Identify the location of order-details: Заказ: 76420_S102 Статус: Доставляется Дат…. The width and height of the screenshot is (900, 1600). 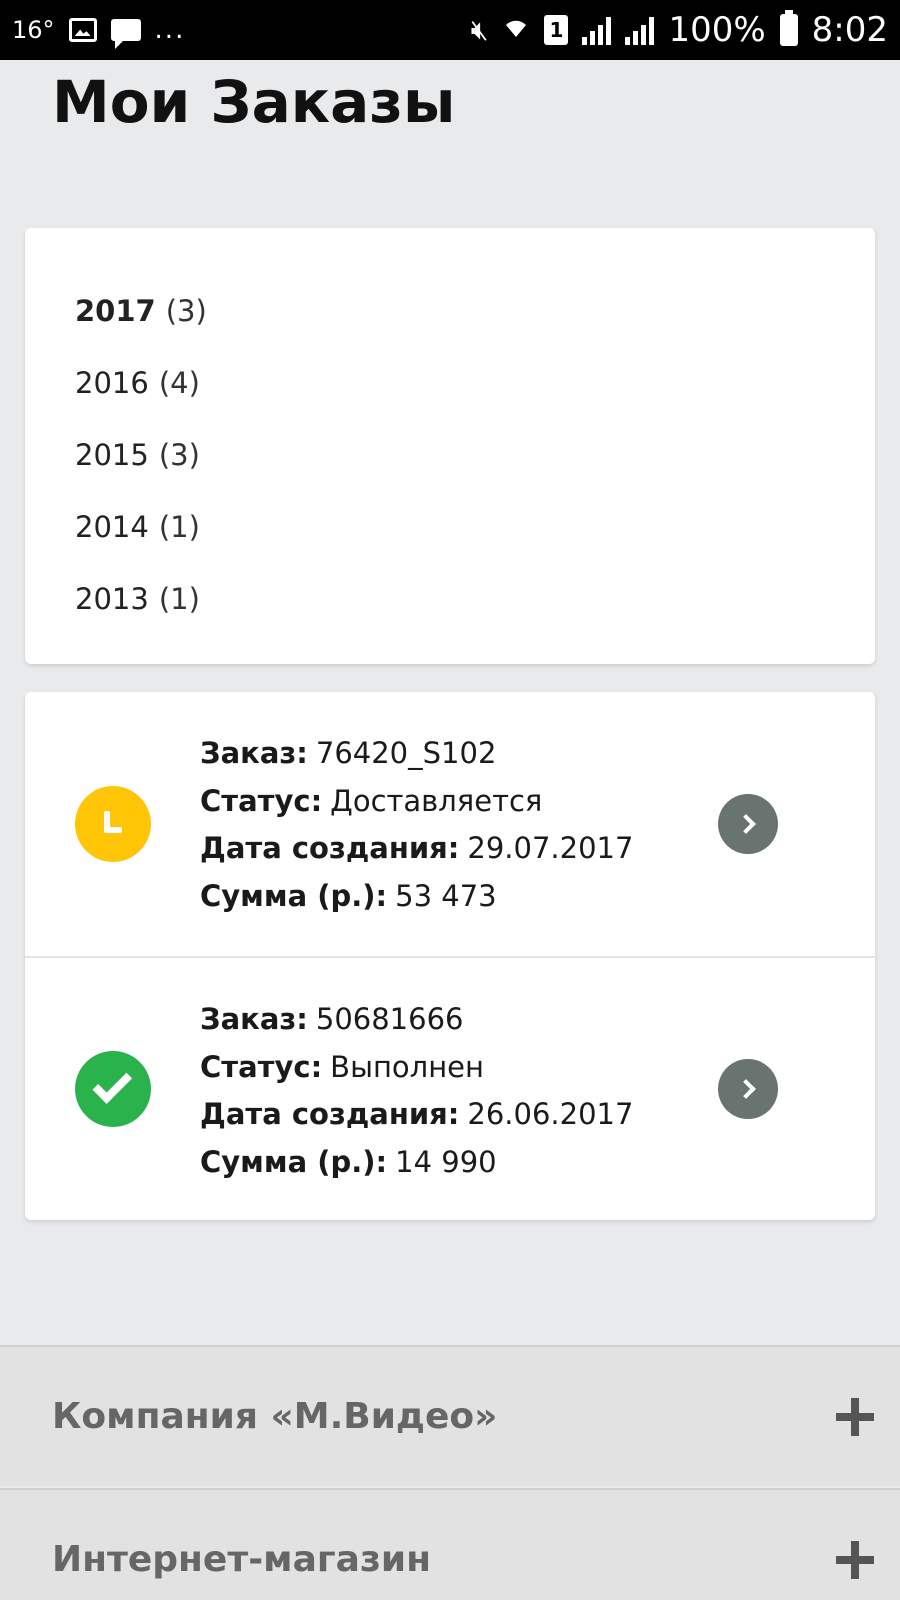
(416, 825).